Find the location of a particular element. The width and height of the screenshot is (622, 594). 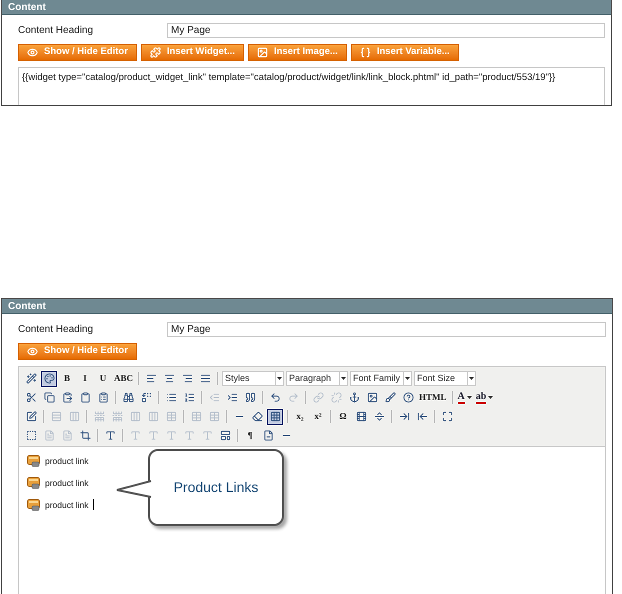

media-icon is located at coordinates (361, 416).